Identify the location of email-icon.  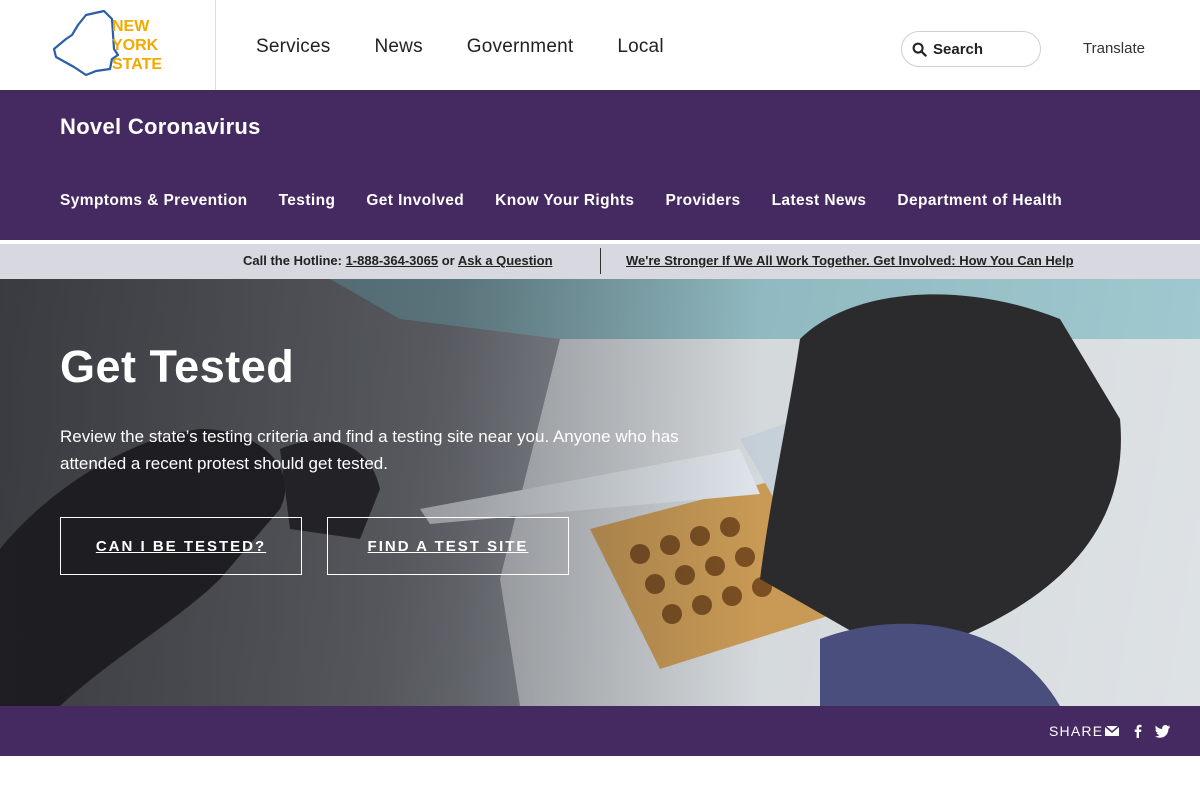
(1112, 731).